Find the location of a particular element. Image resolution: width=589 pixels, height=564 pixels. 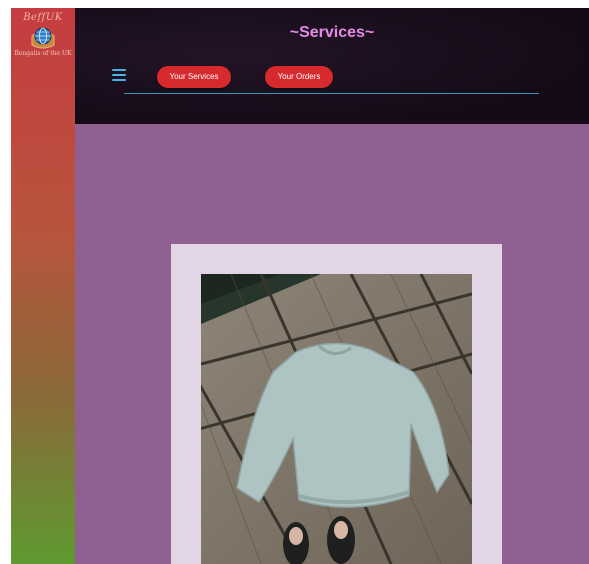

brand-name: BeffUK is located at coordinates (43, 17).